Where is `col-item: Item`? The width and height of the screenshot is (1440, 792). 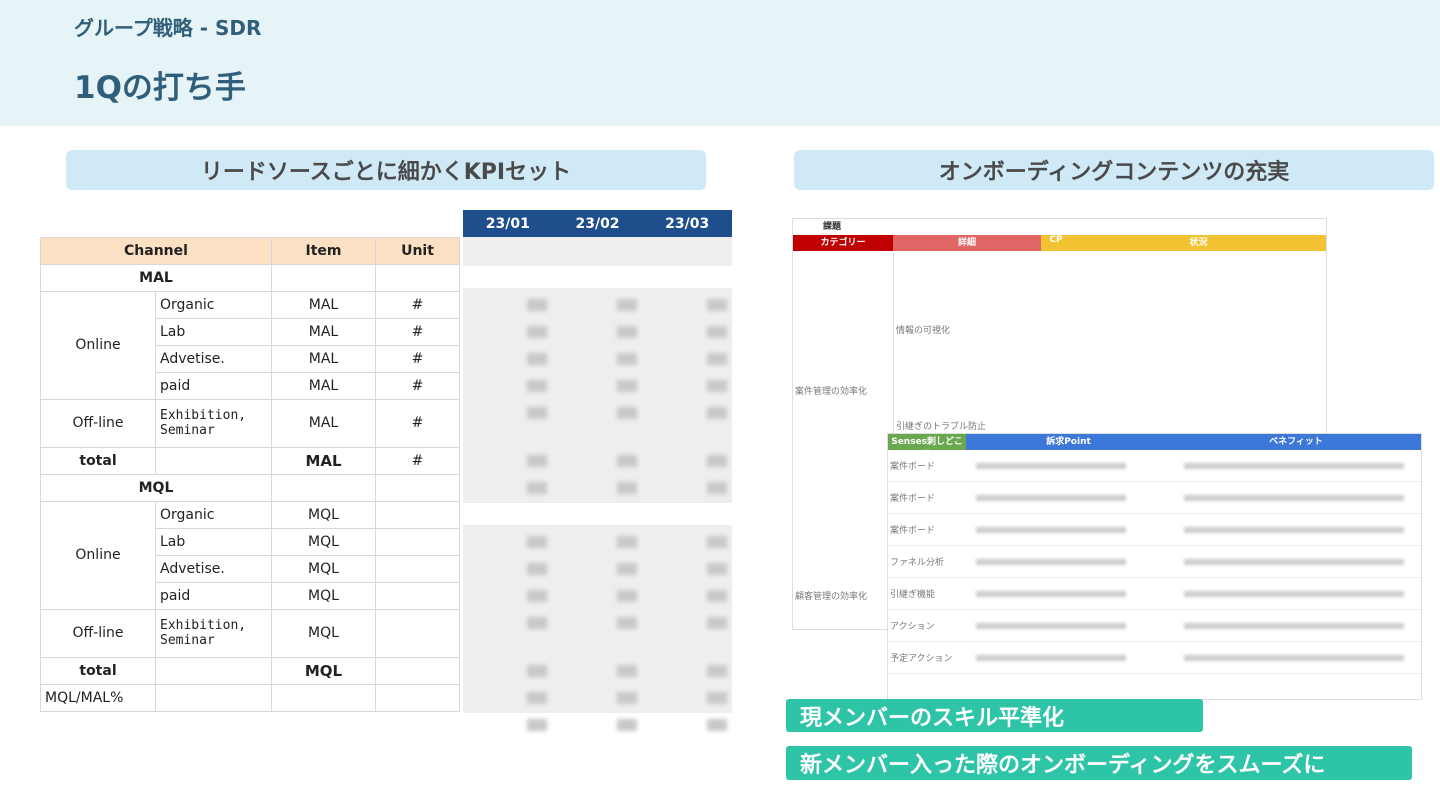
col-item: Item is located at coordinates (323, 250).